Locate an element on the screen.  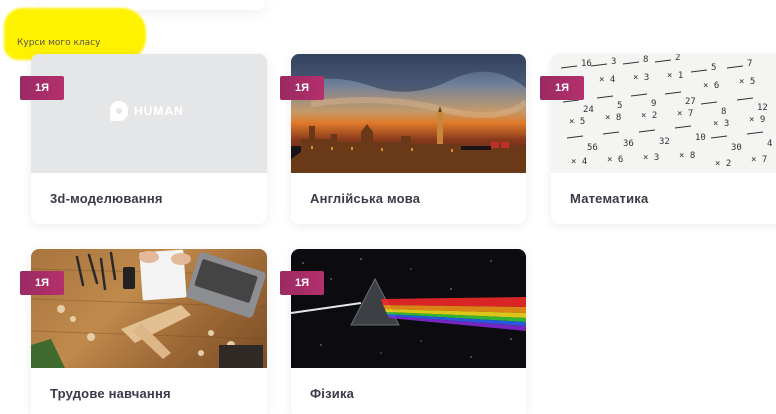
svg-text: 32 is located at coordinates (664, 142).